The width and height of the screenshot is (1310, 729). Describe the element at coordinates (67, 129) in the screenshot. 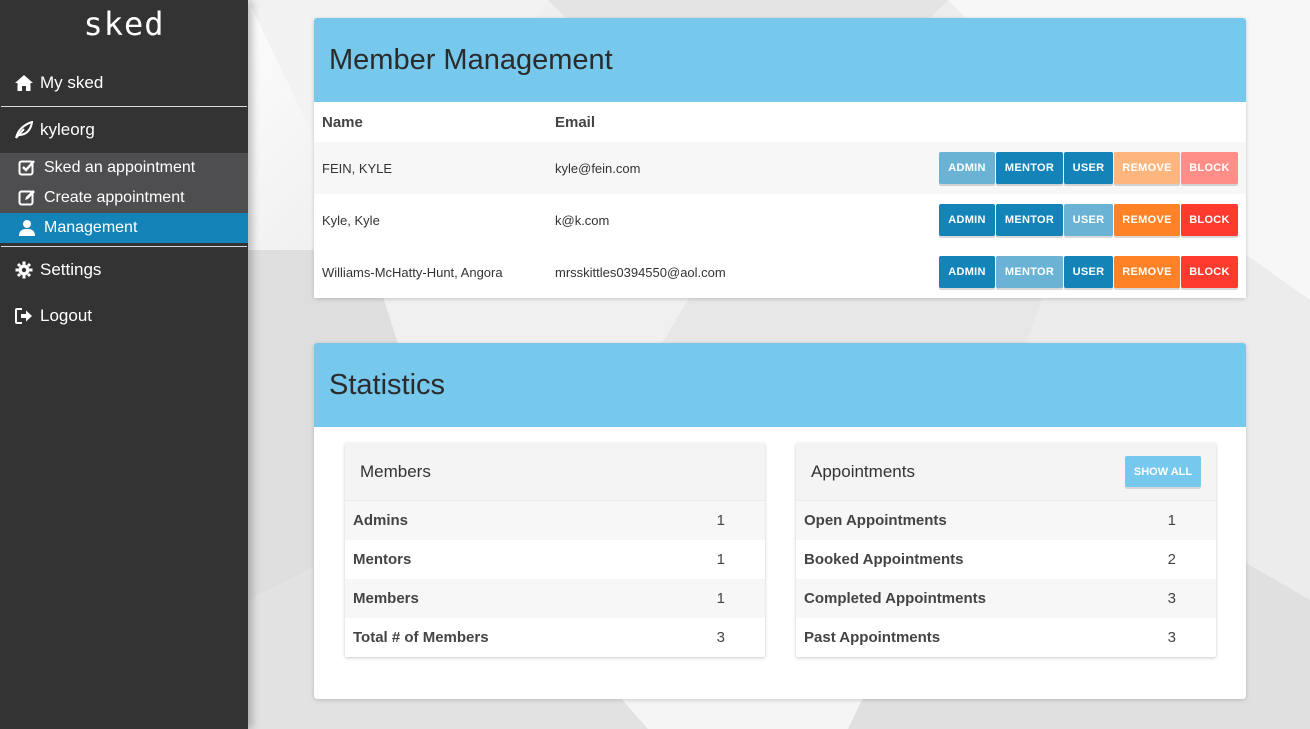

I see `nav-org-label: kyleorg` at that location.